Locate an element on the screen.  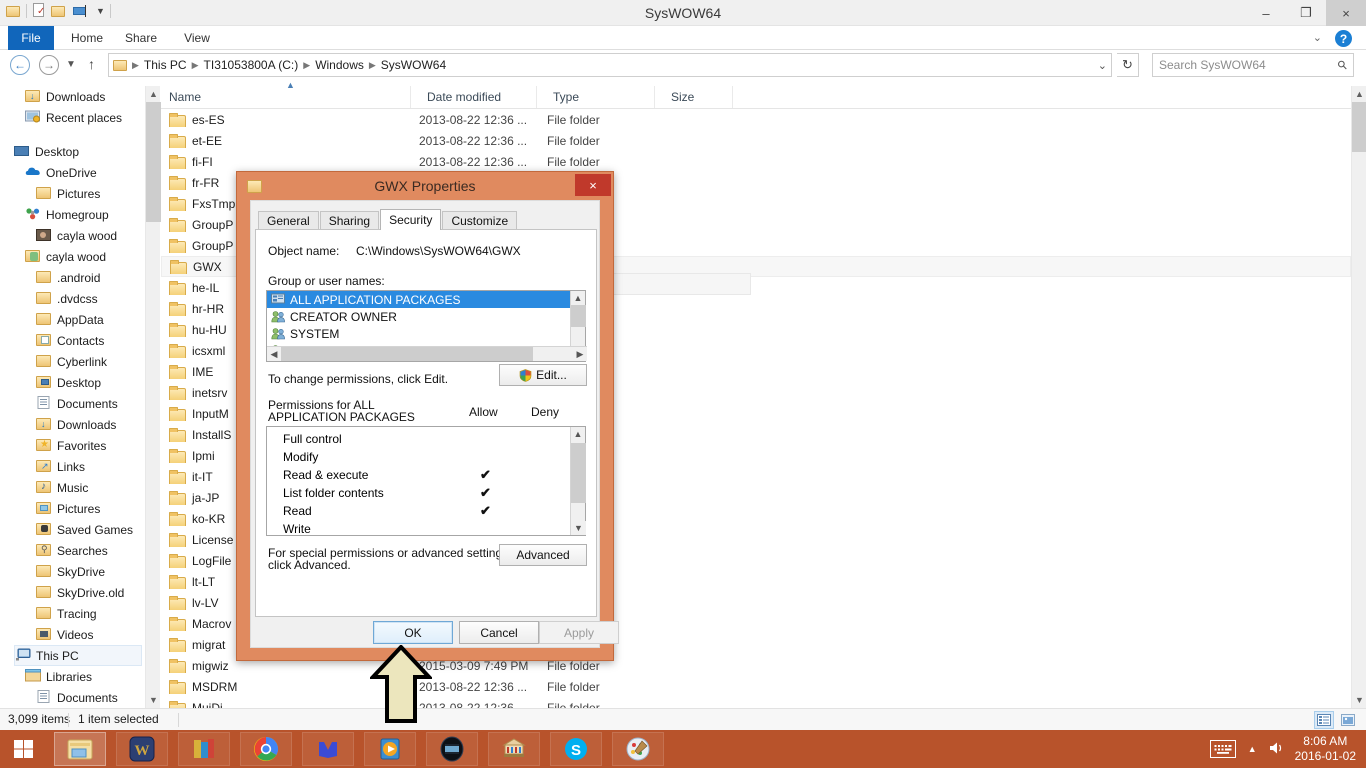
sidebar-item-cyberlink: Cyberlink is located at coordinates (89, 361).